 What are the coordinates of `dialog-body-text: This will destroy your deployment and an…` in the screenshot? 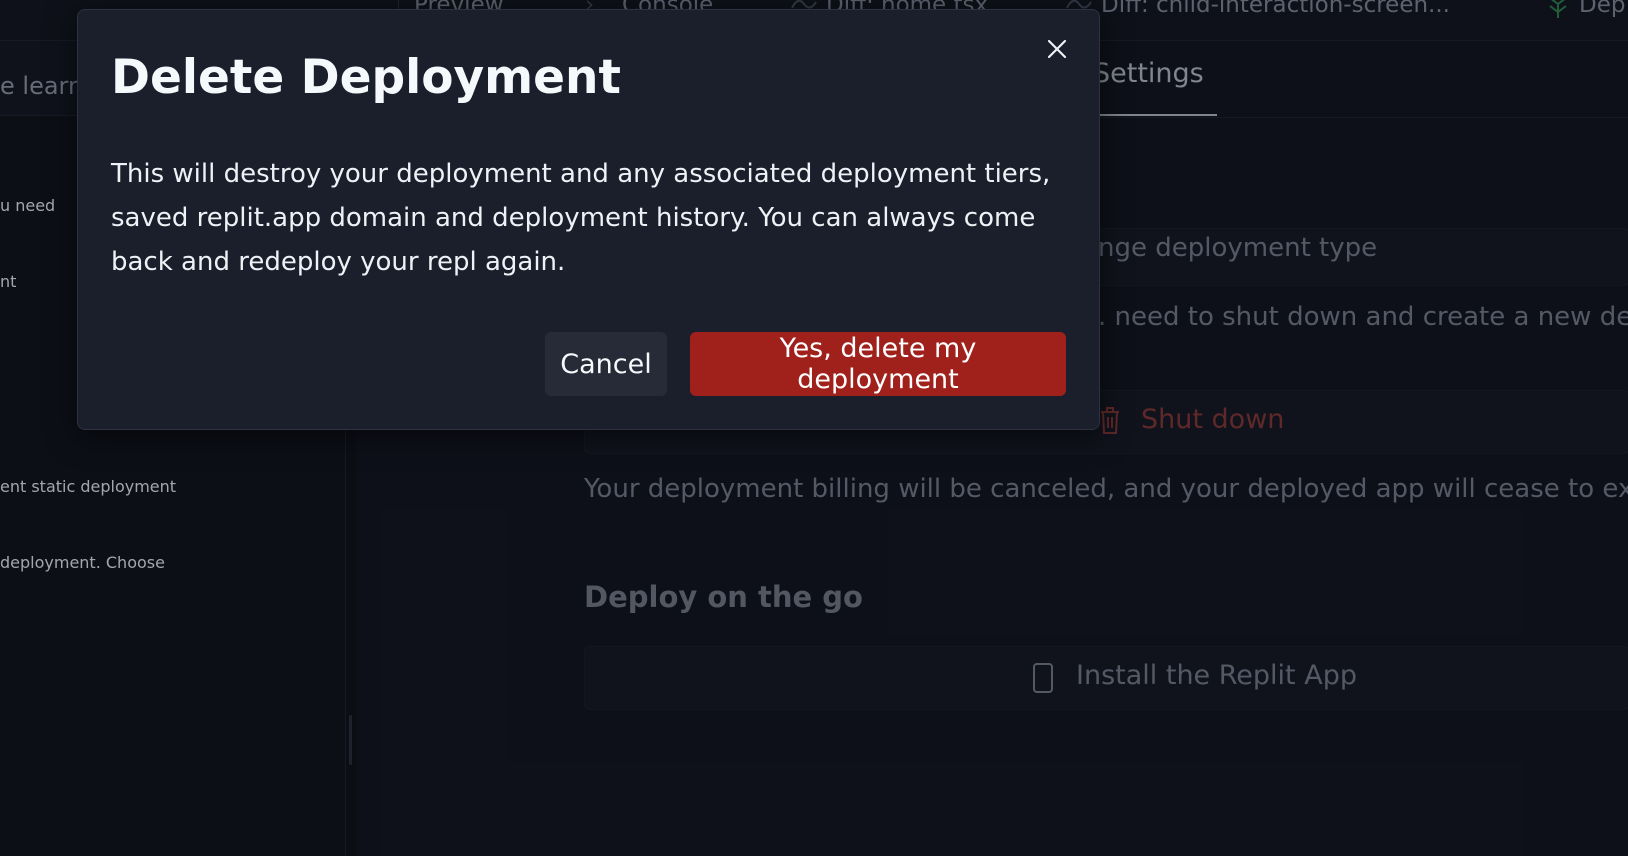 It's located at (581, 218).